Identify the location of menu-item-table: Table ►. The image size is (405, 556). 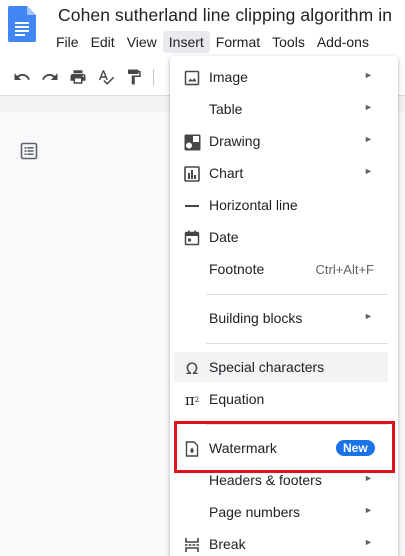
(284, 109).